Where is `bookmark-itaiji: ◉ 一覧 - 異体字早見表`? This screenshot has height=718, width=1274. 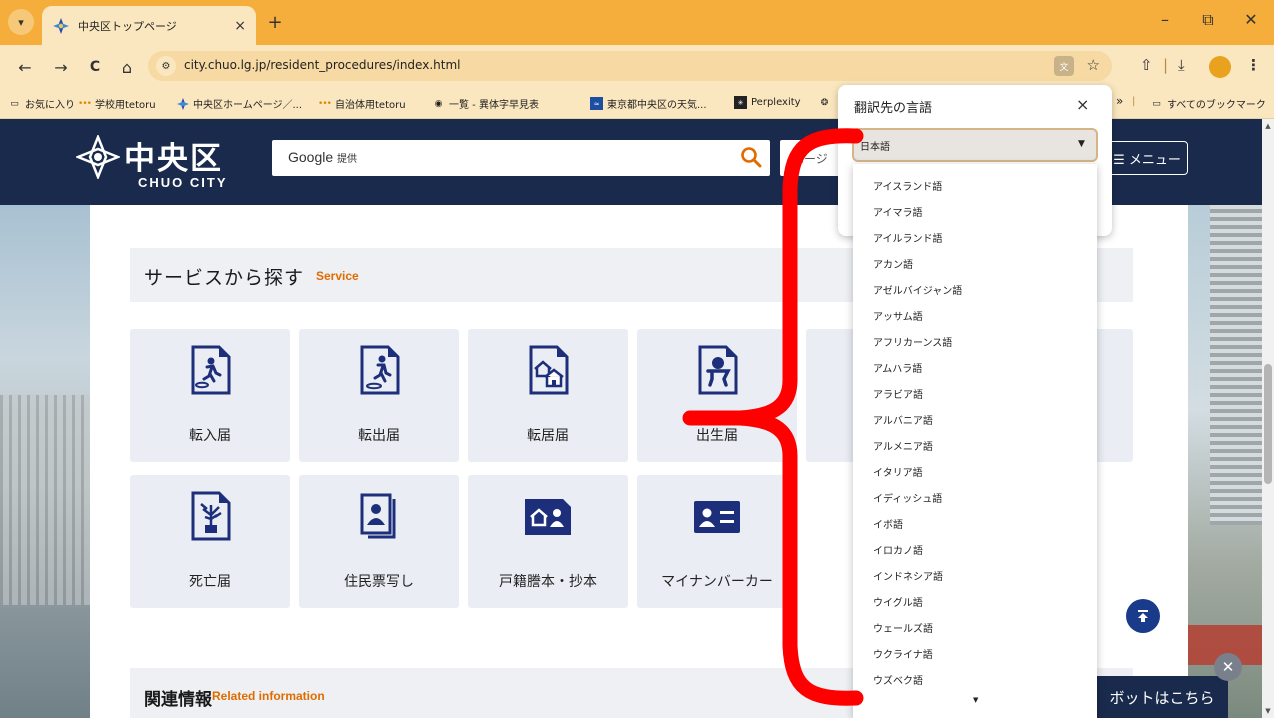
bookmark-itaiji: ◉ 一覧 - 異体字早見表 is located at coordinates (485, 104).